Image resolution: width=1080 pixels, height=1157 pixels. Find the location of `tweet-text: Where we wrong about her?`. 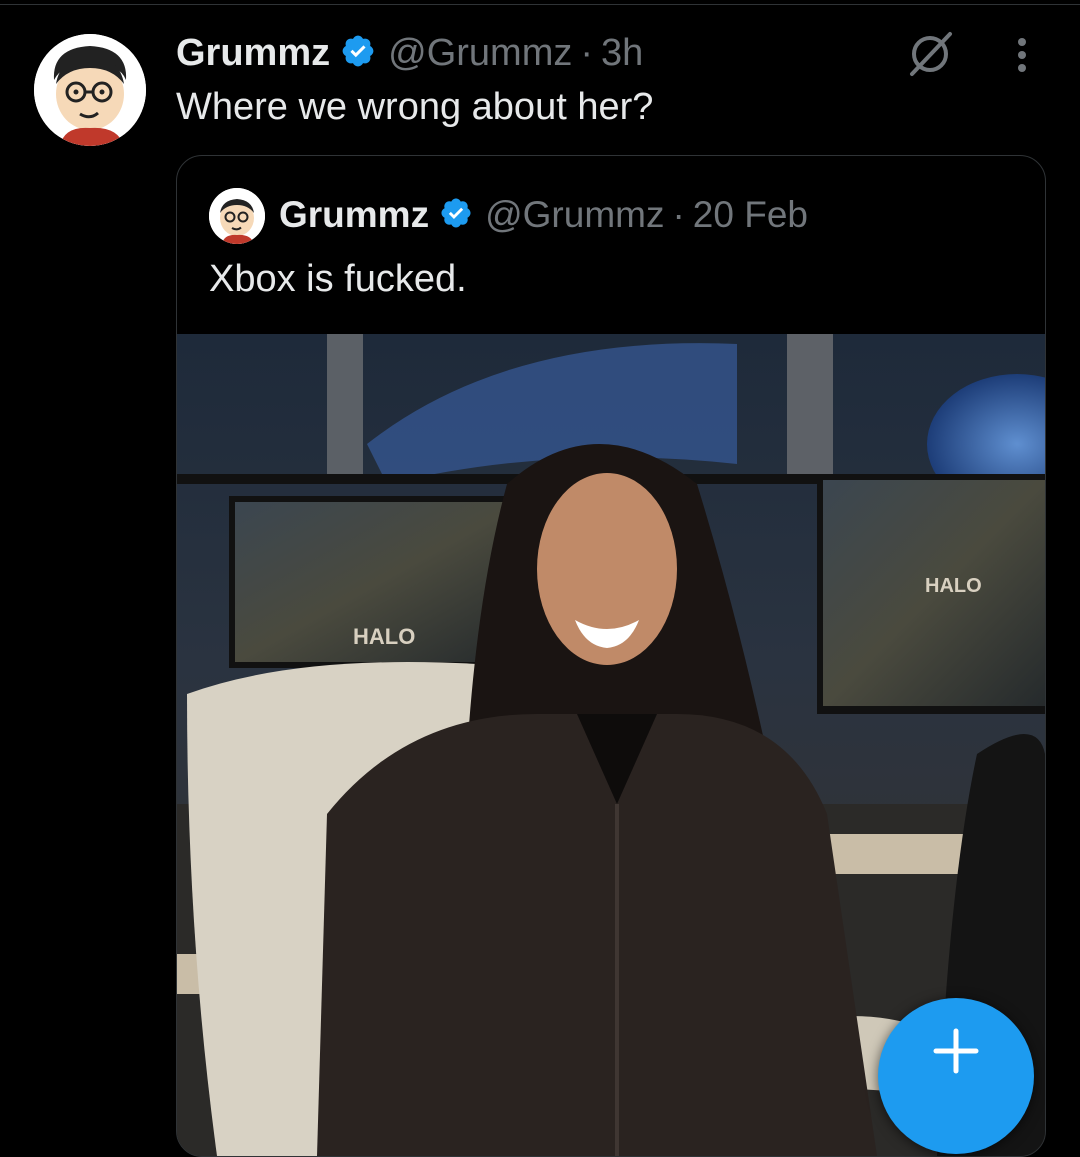

tweet-text: Where we wrong about her? is located at coordinates (415, 107).